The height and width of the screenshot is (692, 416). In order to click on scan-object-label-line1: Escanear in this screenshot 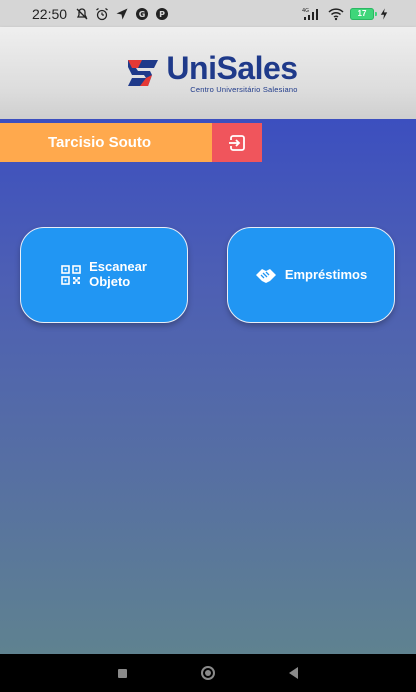, I will do `click(118, 267)`.